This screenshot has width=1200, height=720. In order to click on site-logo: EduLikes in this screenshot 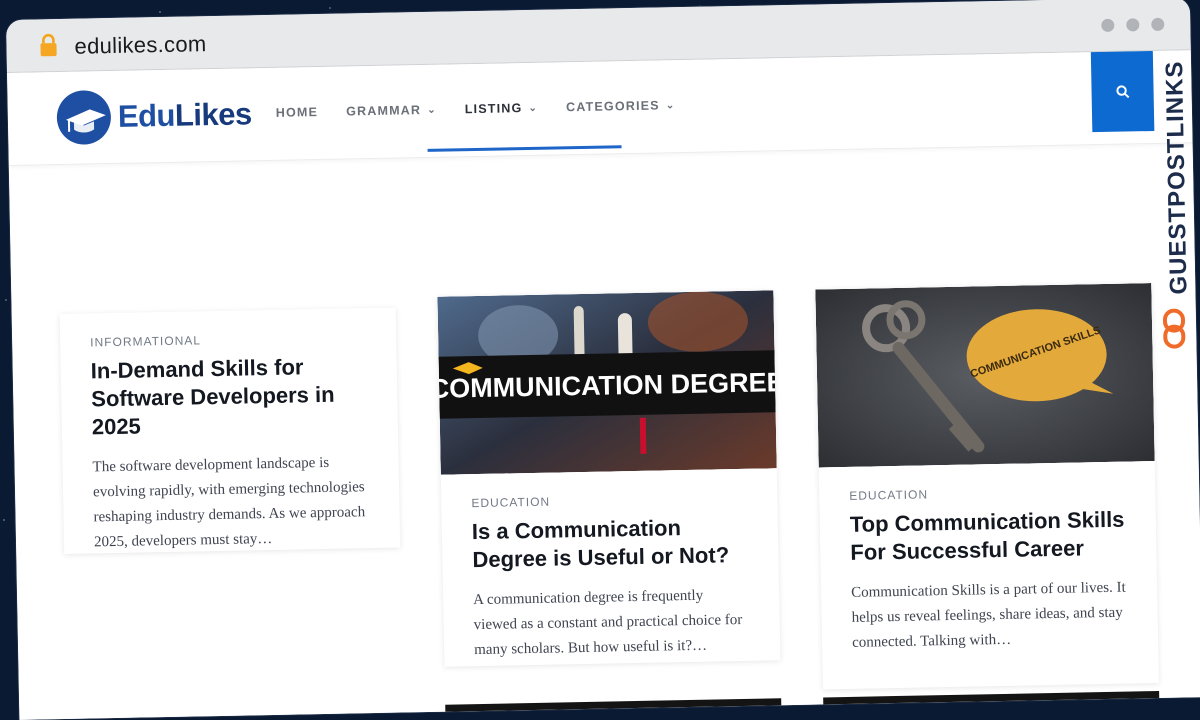, I will do `click(153, 116)`.